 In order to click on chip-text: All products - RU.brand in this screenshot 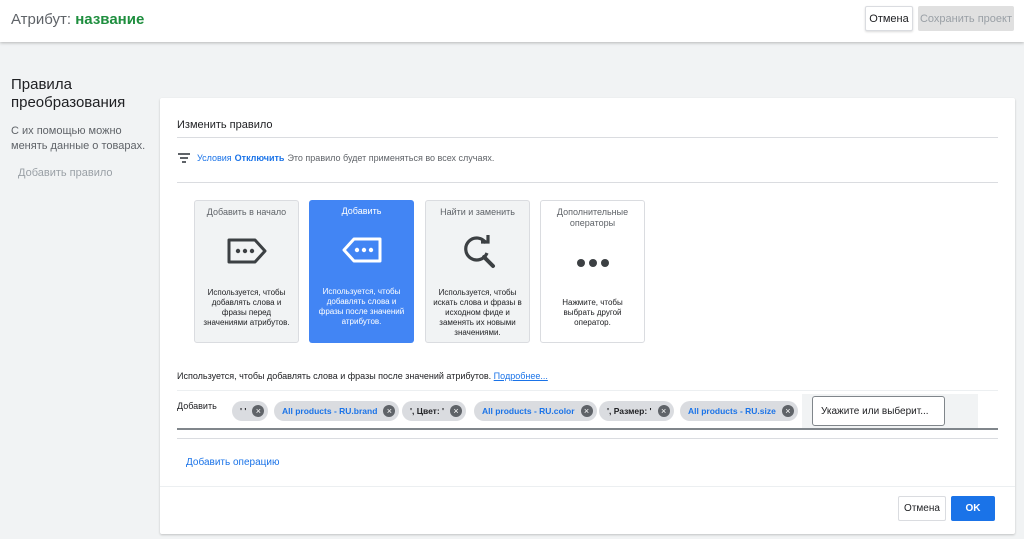, I will do `click(330, 411)`.